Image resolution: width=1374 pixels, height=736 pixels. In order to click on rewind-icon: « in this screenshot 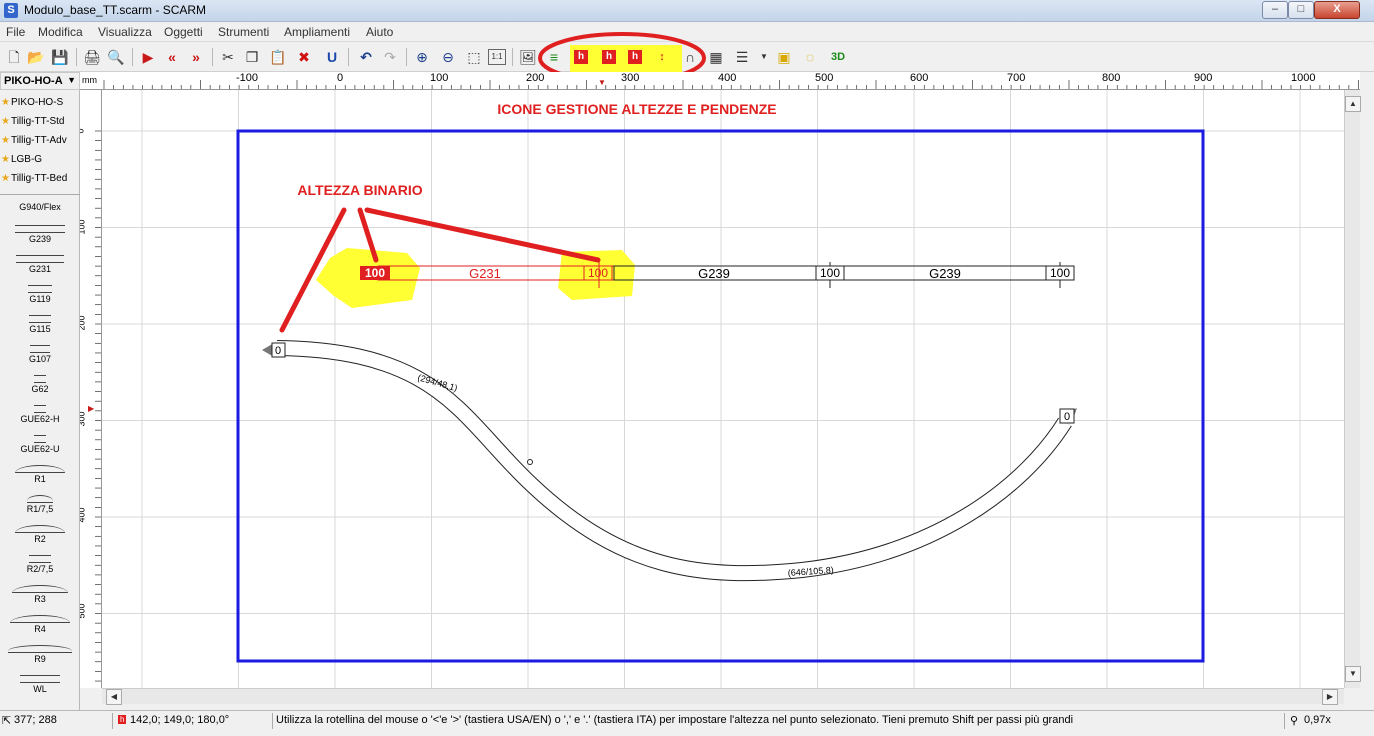, I will do `click(172, 57)`.